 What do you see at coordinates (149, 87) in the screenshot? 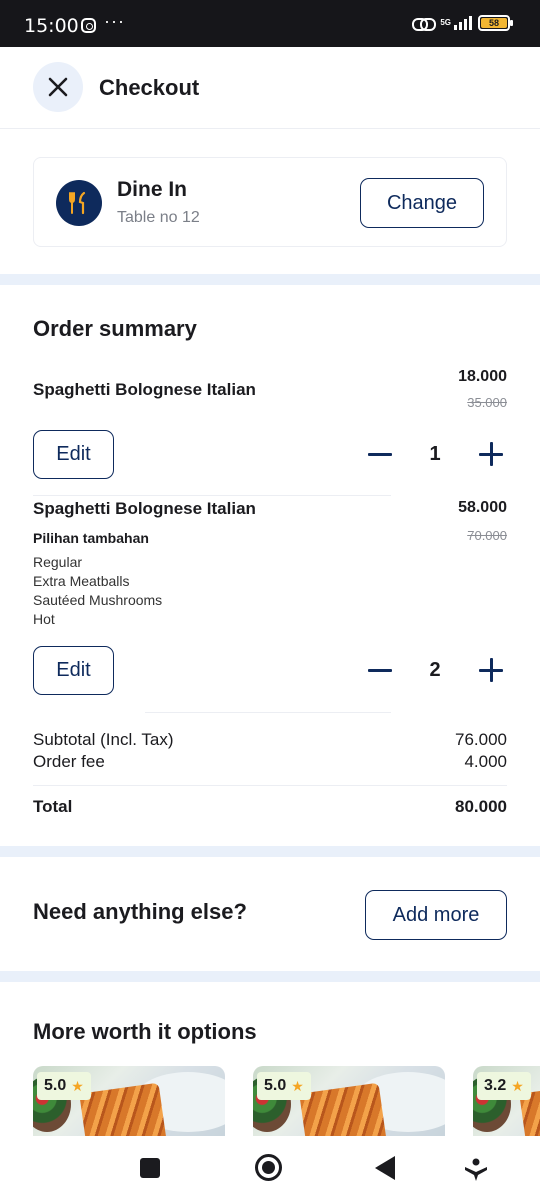
I see `page-title: Checkout` at bounding box center [149, 87].